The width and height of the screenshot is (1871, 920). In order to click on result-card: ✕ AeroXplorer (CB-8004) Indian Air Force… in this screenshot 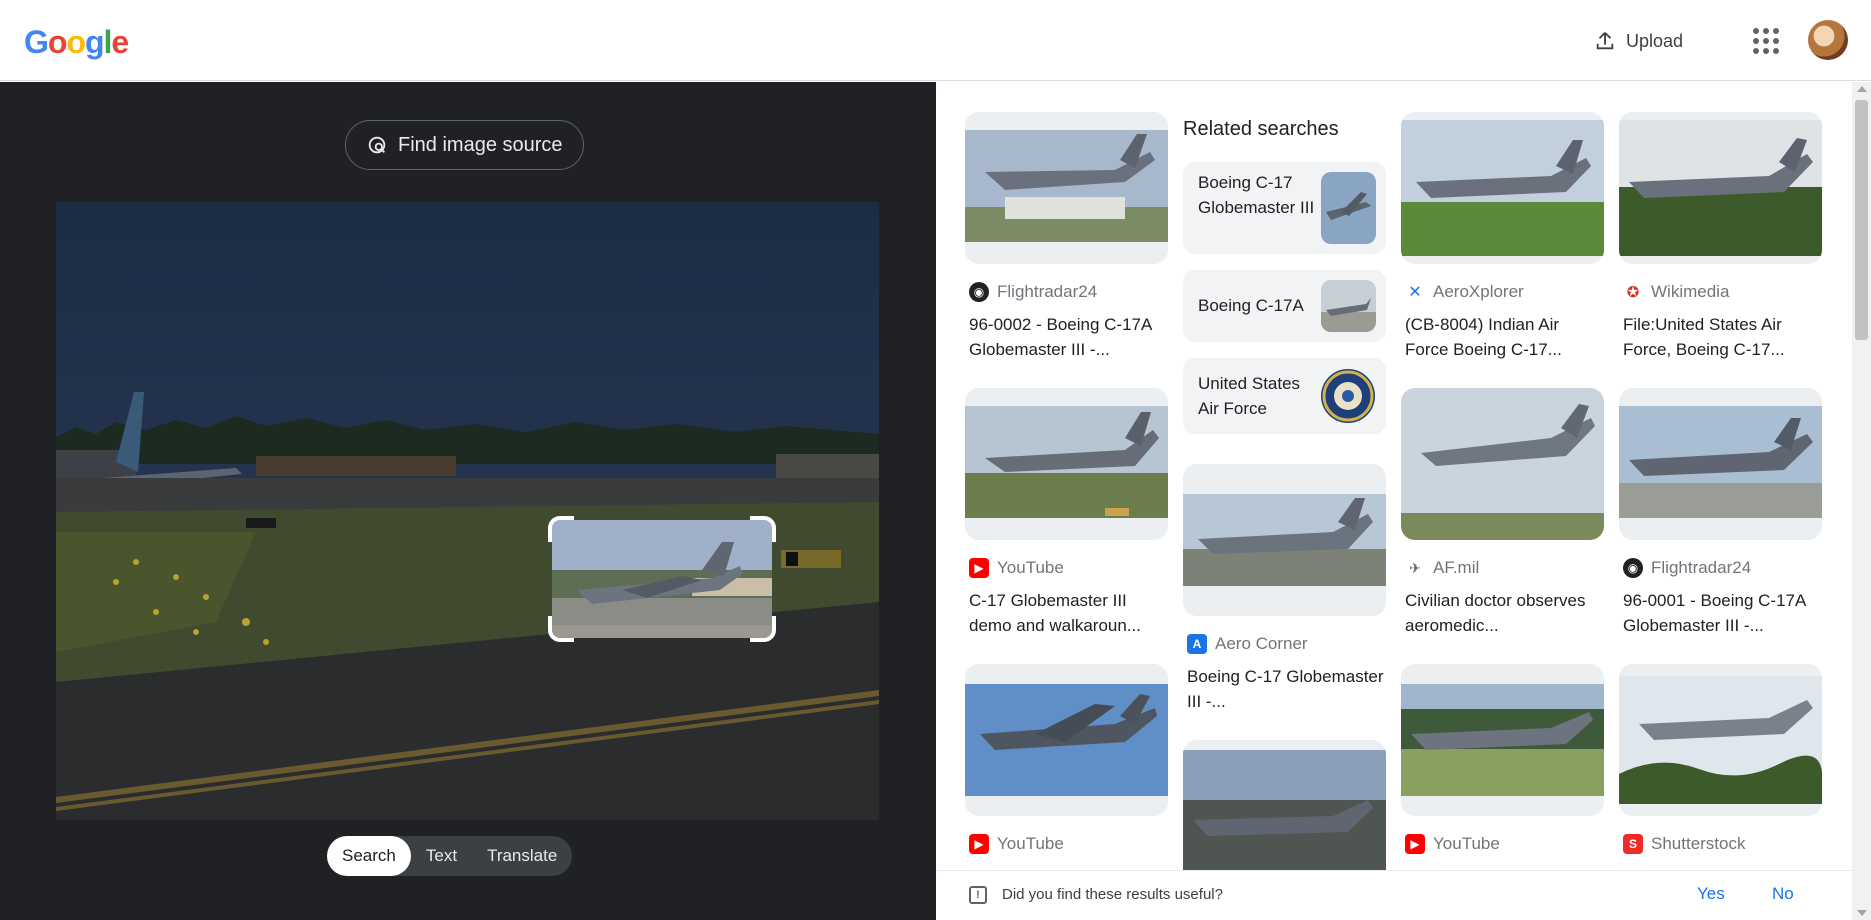, I will do `click(1502, 235)`.